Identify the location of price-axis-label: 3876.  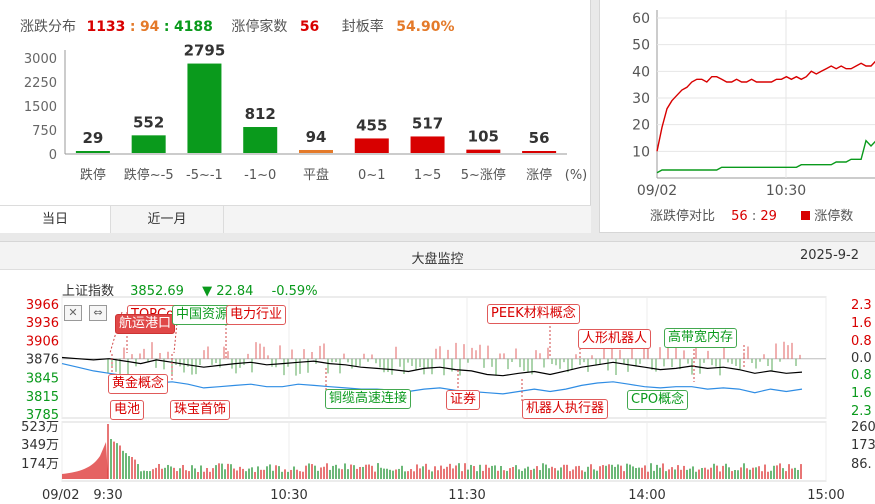
(42, 360).